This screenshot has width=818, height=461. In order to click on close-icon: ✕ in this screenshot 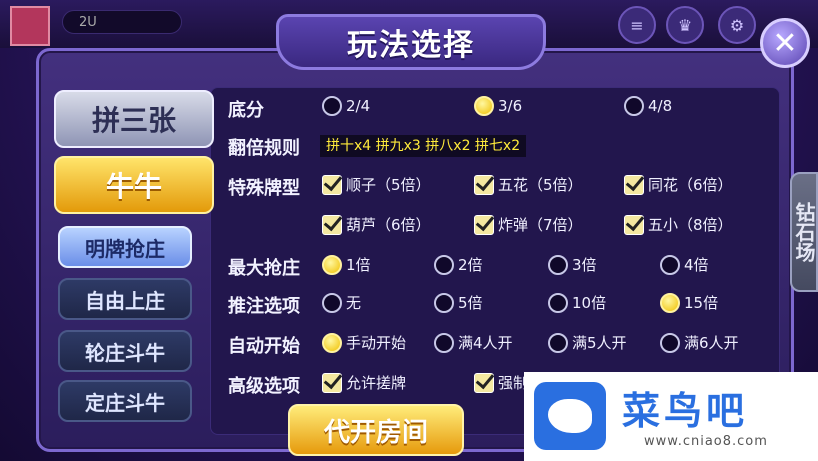, I will do `click(785, 43)`.